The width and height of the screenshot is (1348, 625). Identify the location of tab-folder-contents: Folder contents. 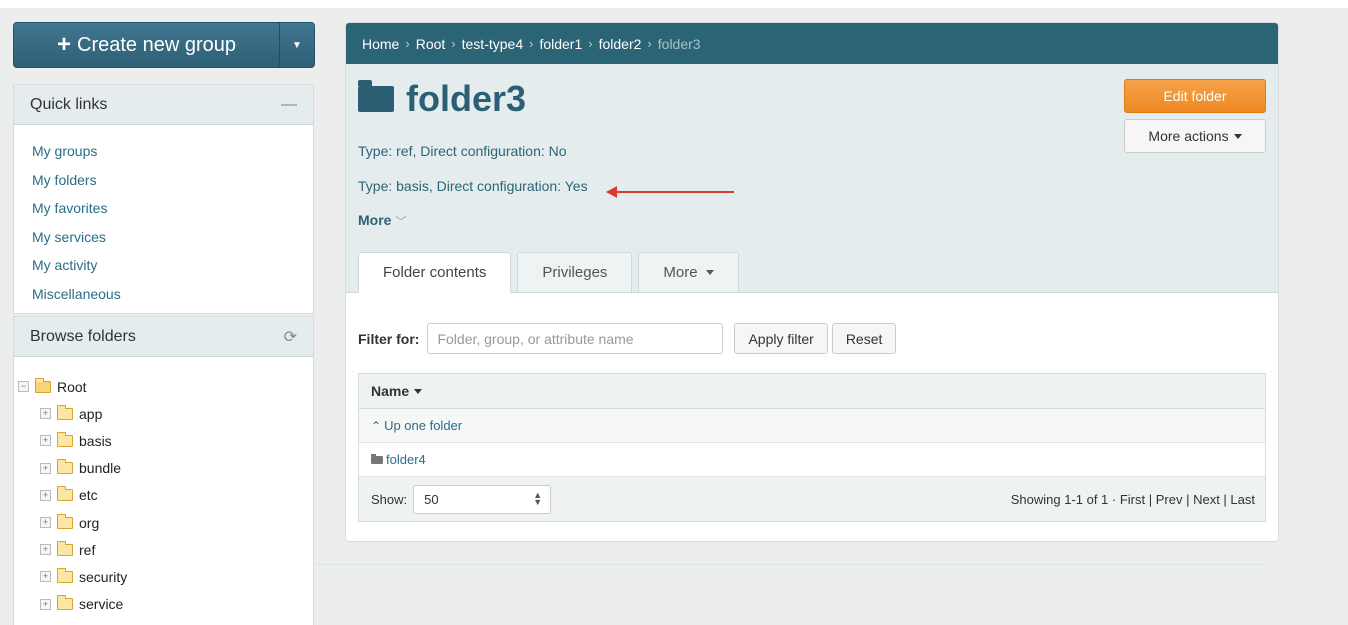
(435, 272).